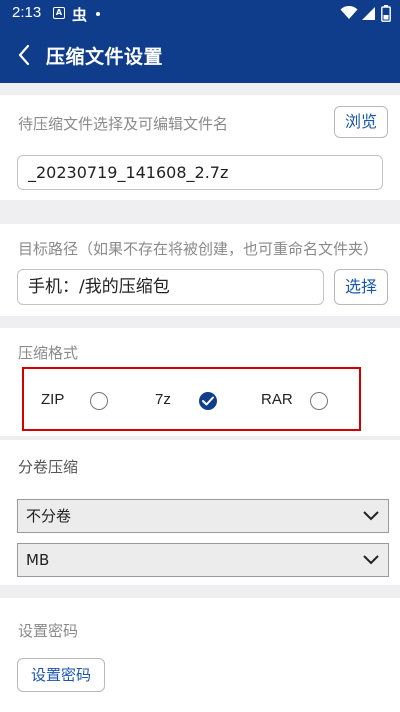  Describe the element at coordinates (48, 631) in the screenshot. I see `password-section-label: 设置密码` at that location.